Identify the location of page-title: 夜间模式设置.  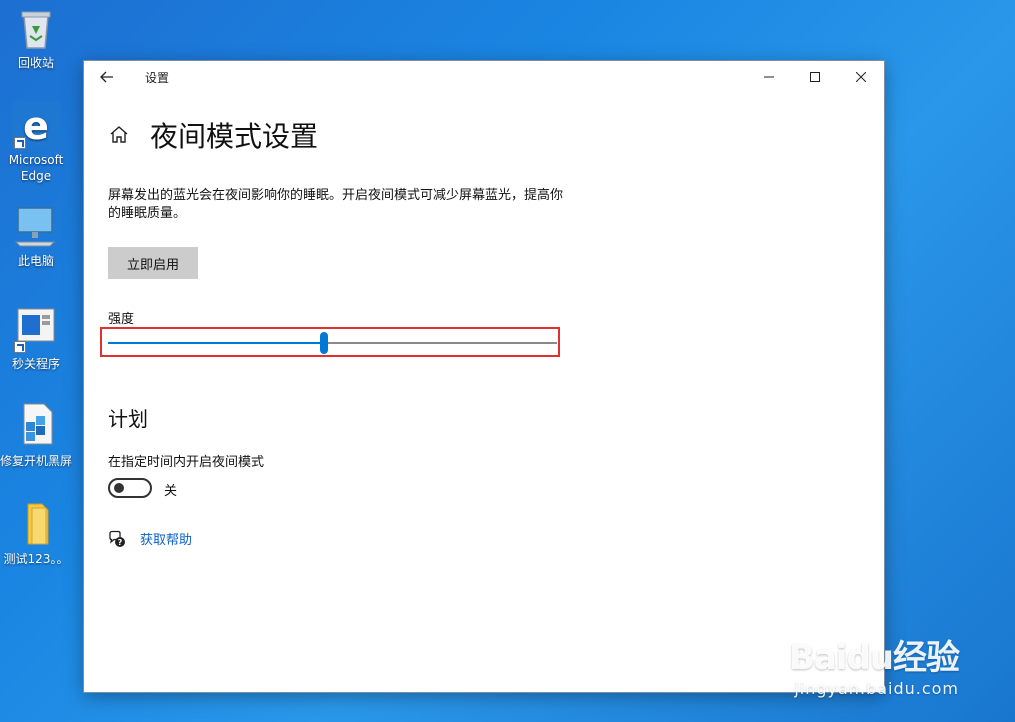
(234, 136).